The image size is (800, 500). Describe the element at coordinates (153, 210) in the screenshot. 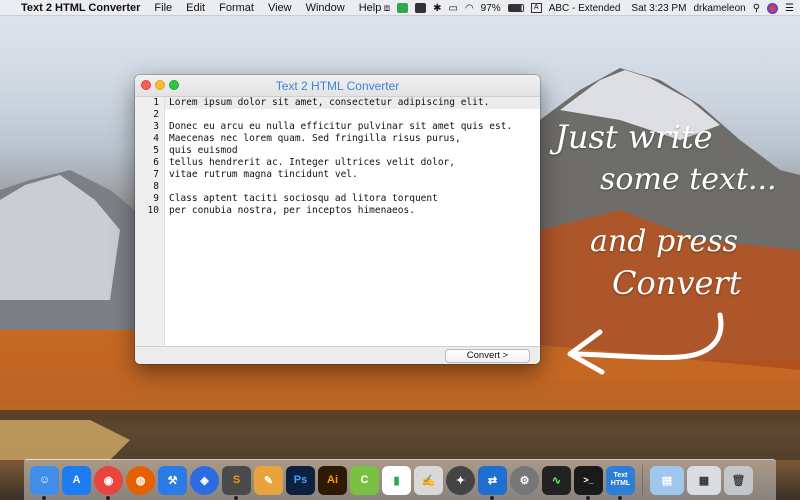

I see `line-number: 10` at that location.